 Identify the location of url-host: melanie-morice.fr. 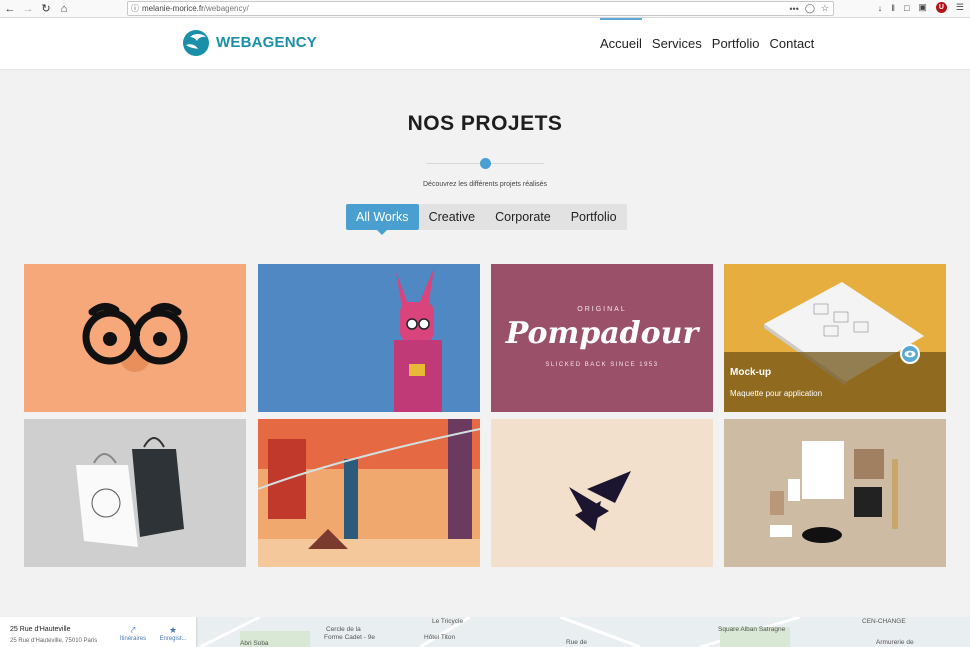
(173, 8).